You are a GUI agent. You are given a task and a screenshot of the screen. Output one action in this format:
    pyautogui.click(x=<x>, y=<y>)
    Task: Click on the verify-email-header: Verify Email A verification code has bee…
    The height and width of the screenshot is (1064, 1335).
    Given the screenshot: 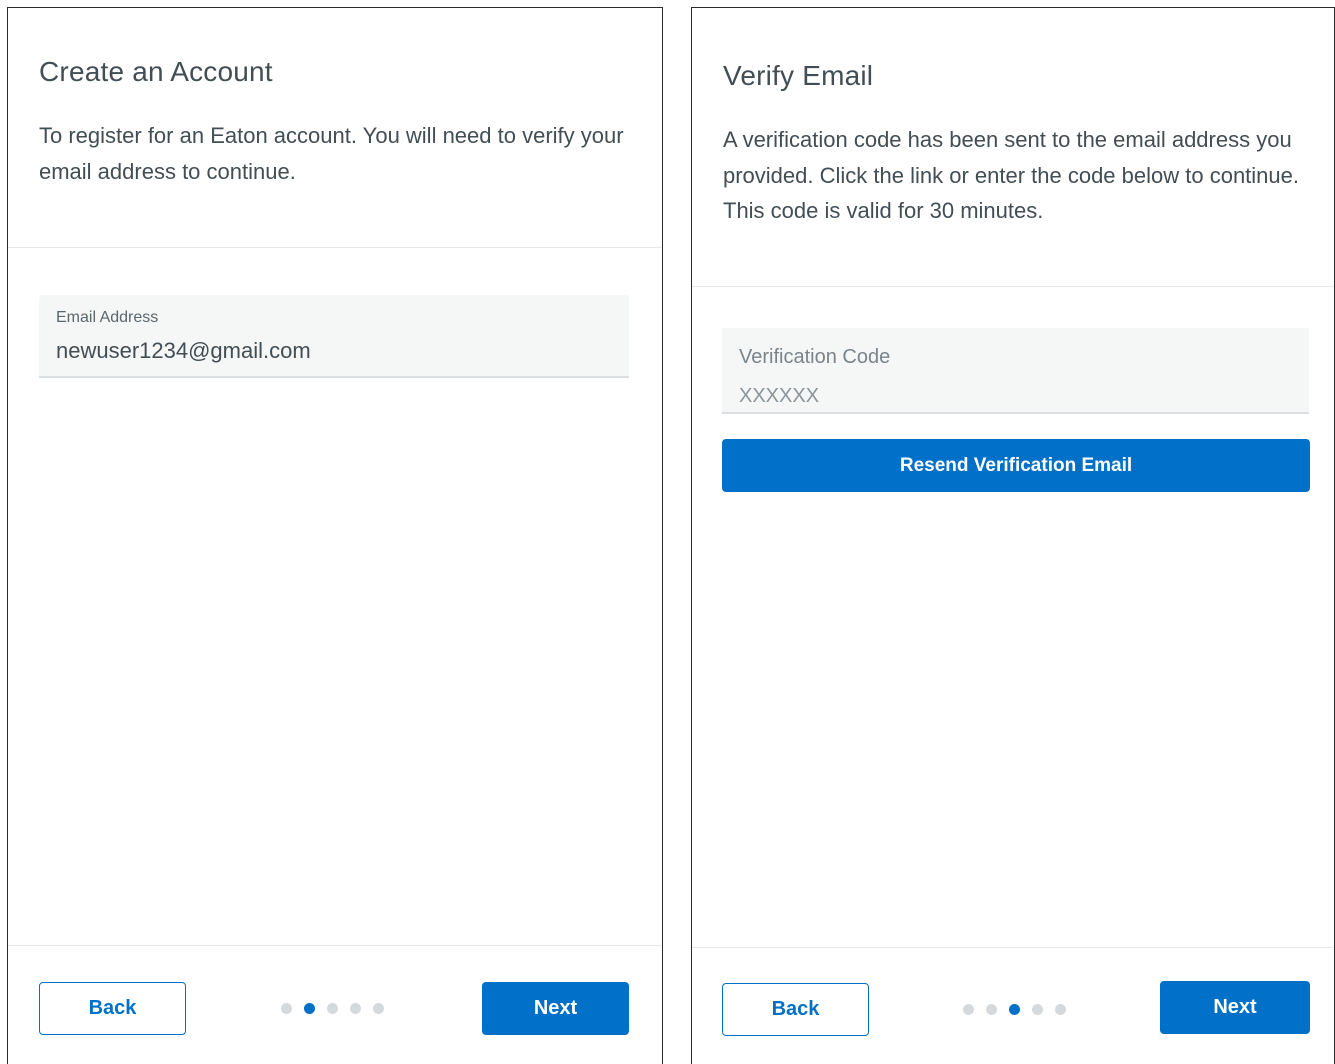 What is the action you would take?
    pyautogui.click(x=1013, y=147)
    